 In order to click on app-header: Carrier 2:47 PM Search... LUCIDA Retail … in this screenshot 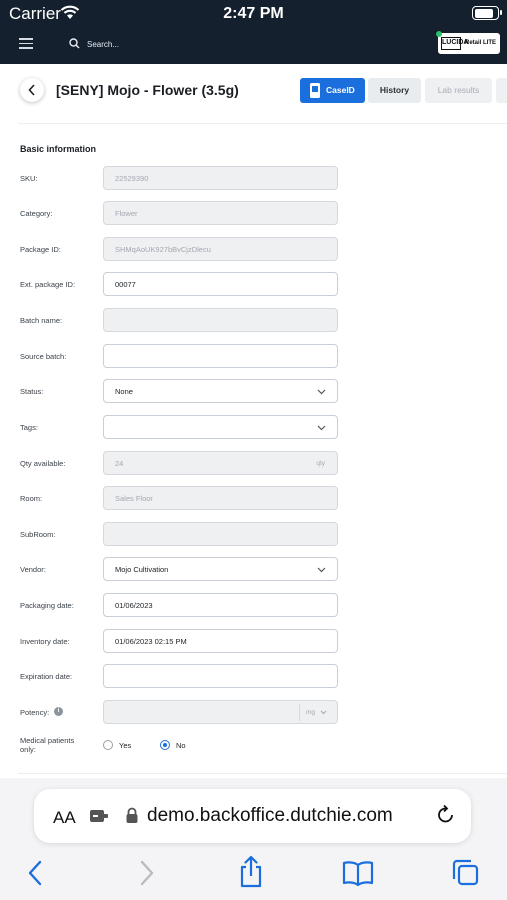, I will do `click(253, 32)`.